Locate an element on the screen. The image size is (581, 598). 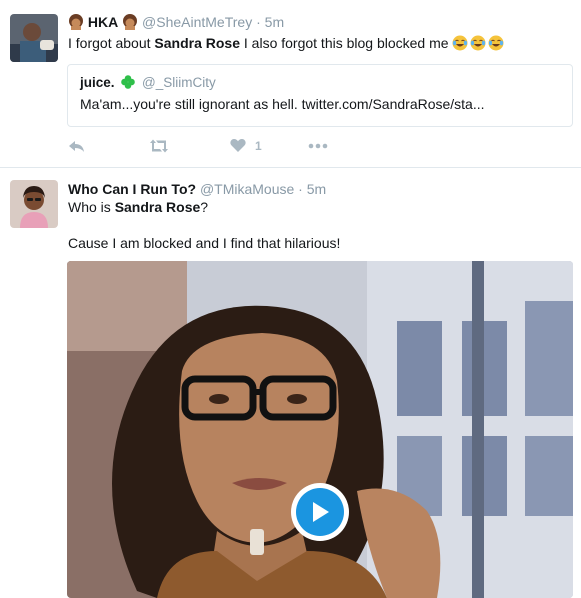
like-icon is located at coordinates (238, 145).